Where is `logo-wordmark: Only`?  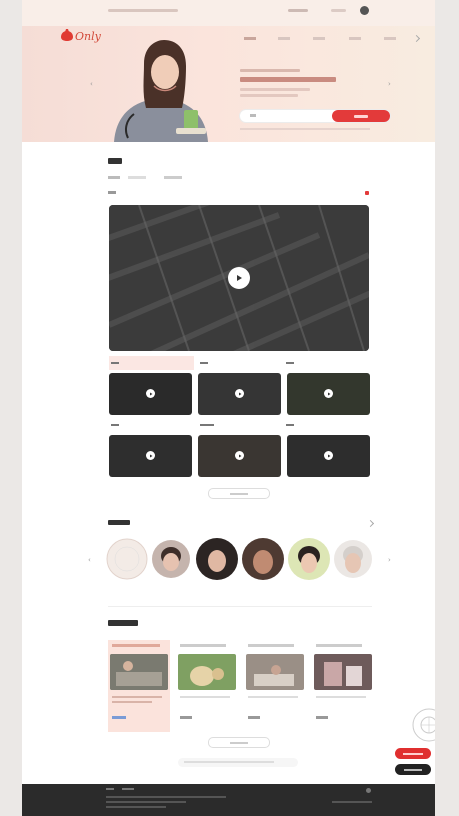 logo-wordmark: Only is located at coordinates (88, 36).